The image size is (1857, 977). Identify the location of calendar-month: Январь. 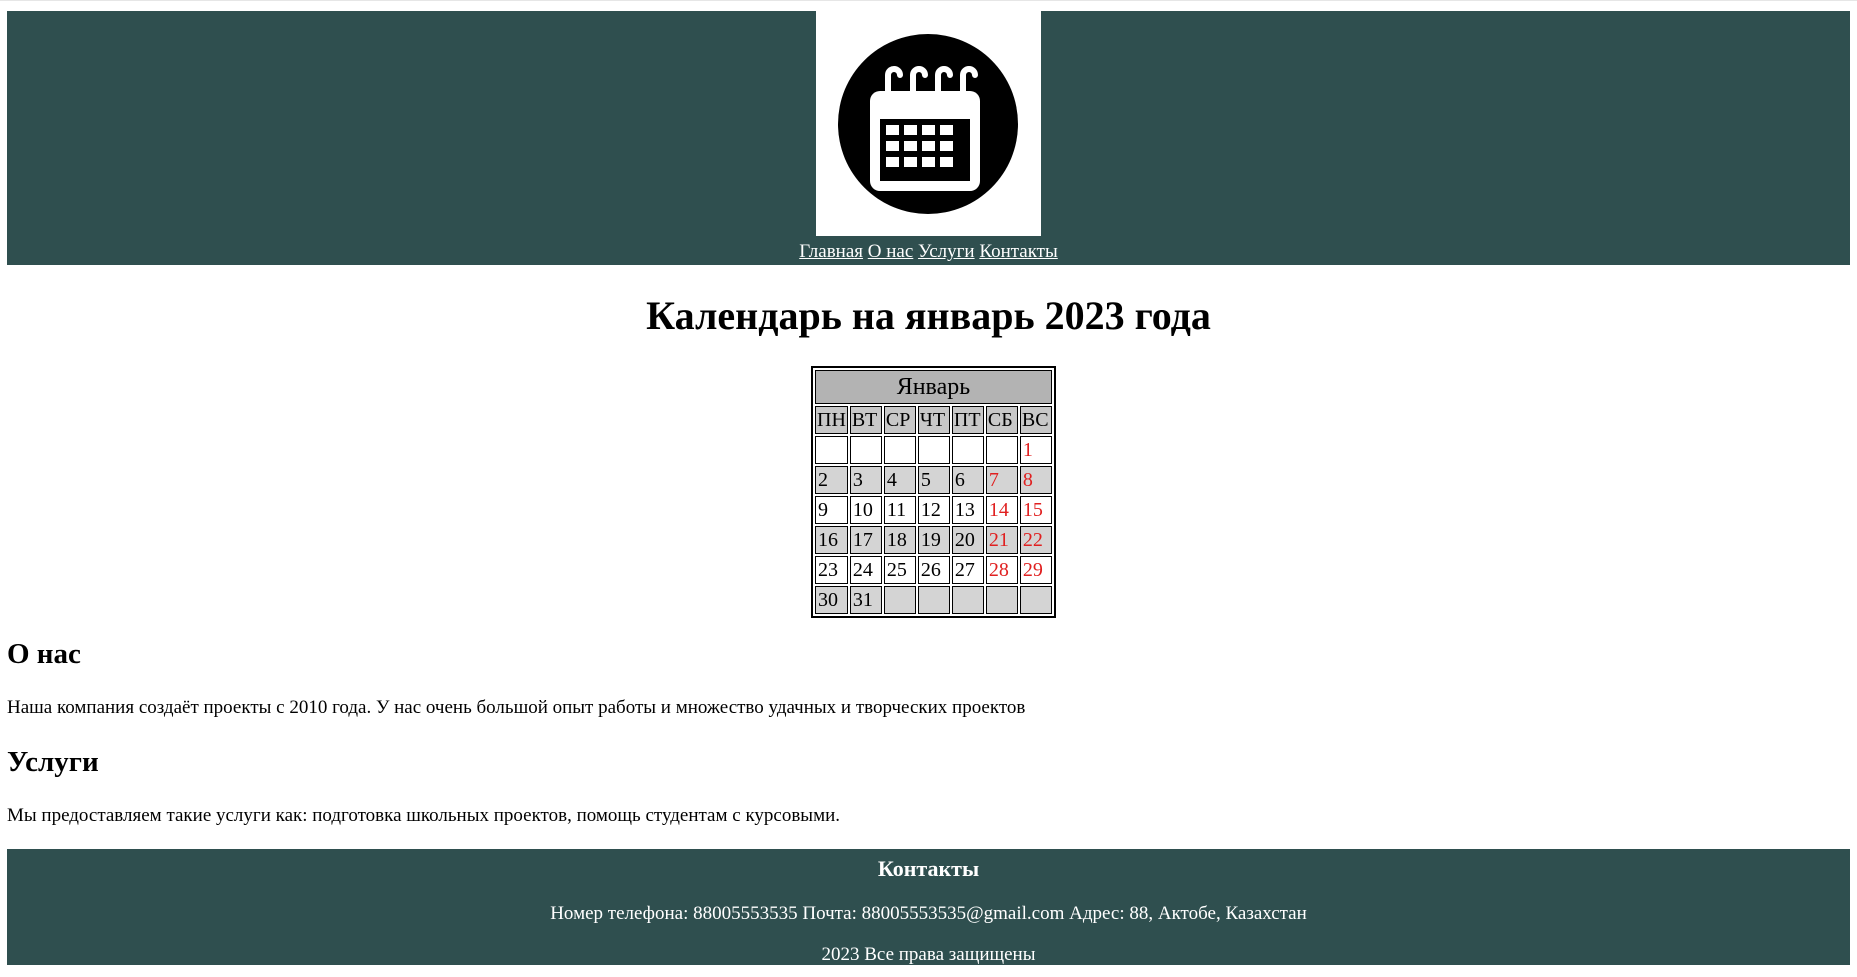
(933, 387).